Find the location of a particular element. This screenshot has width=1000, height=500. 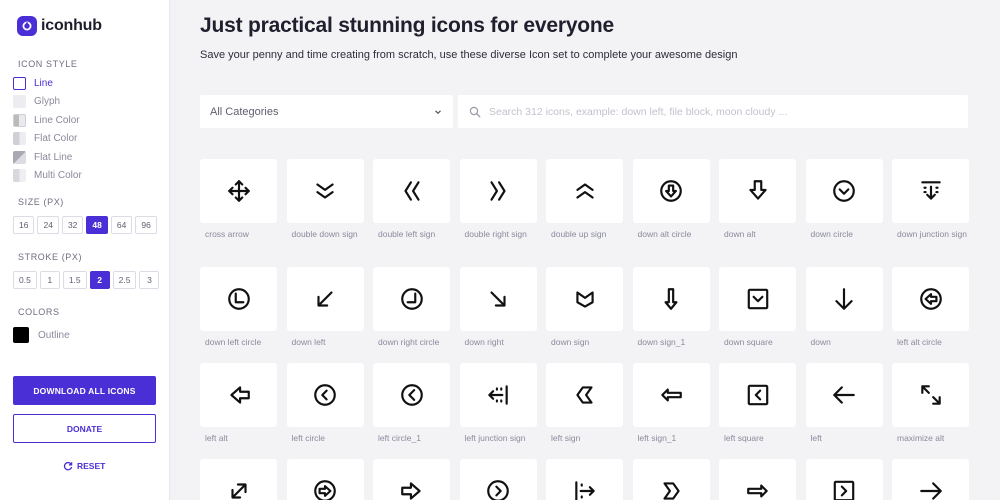

icon-card: left square is located at coordinates (757, 403).